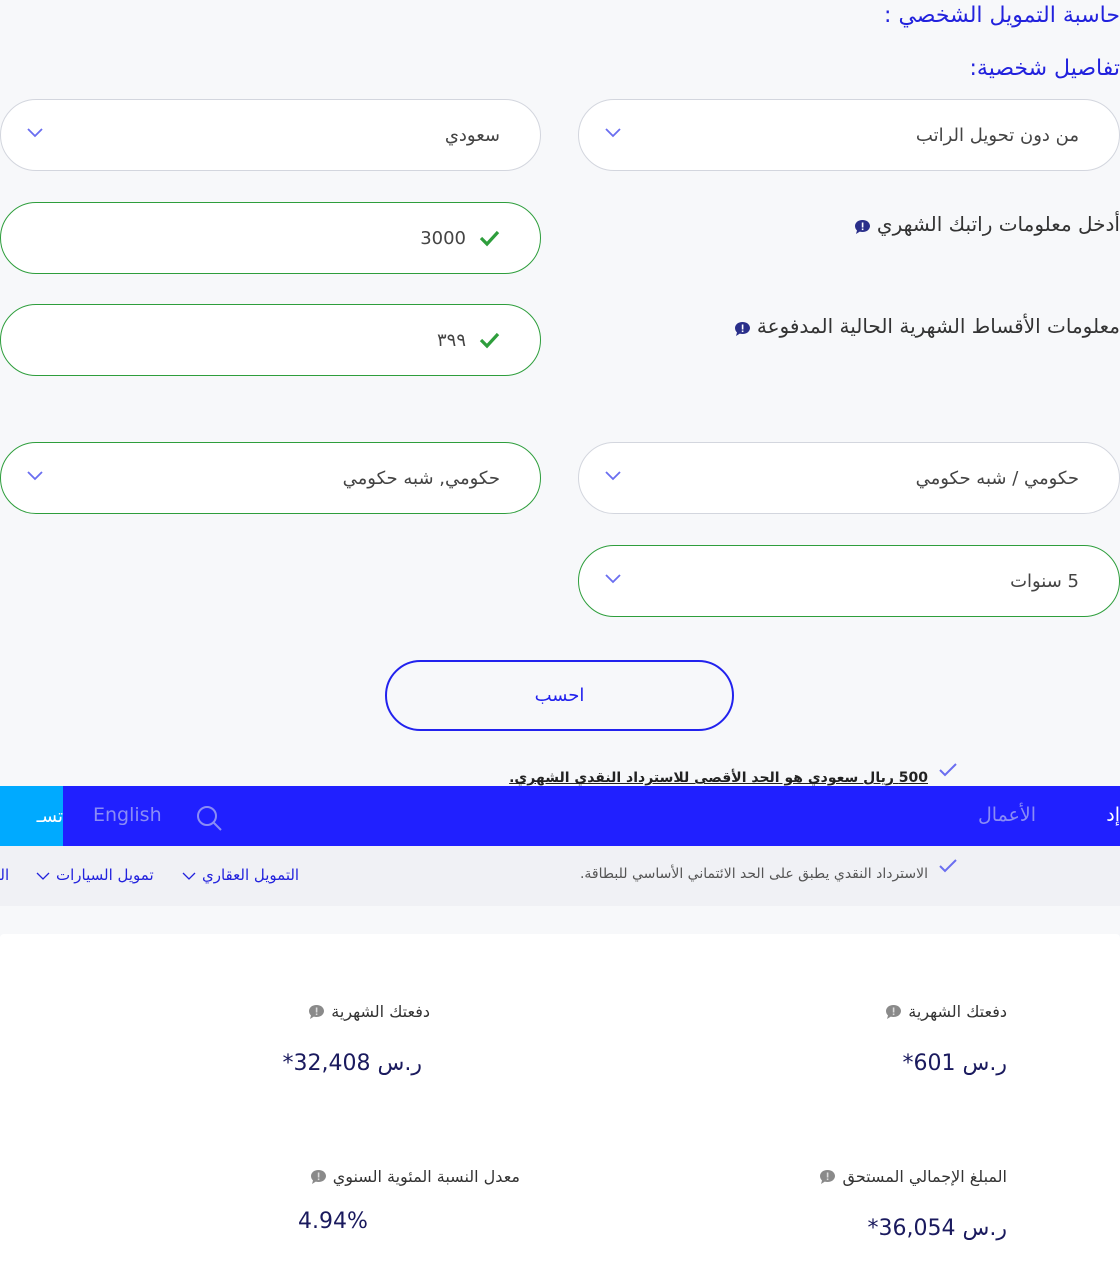 Image resolution: width=1120 pixels, height=1263 pixels. I want to click on nationality-select: سعودي, so click(270, 135).